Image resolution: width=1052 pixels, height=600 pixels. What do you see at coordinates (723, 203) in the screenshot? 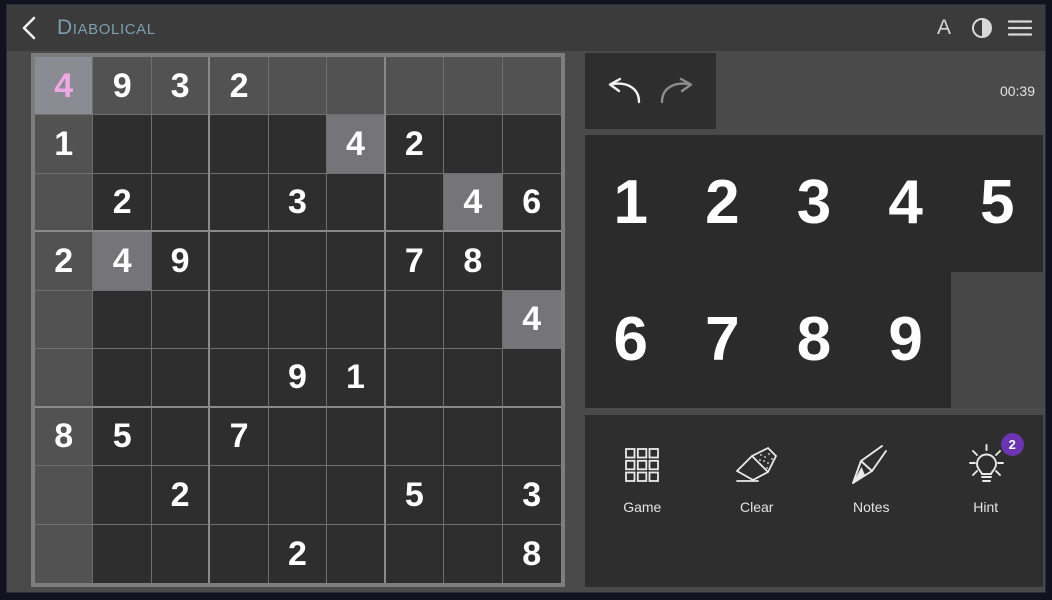
I see `numpad-key-2: 2` at bounding box center [723, 203].